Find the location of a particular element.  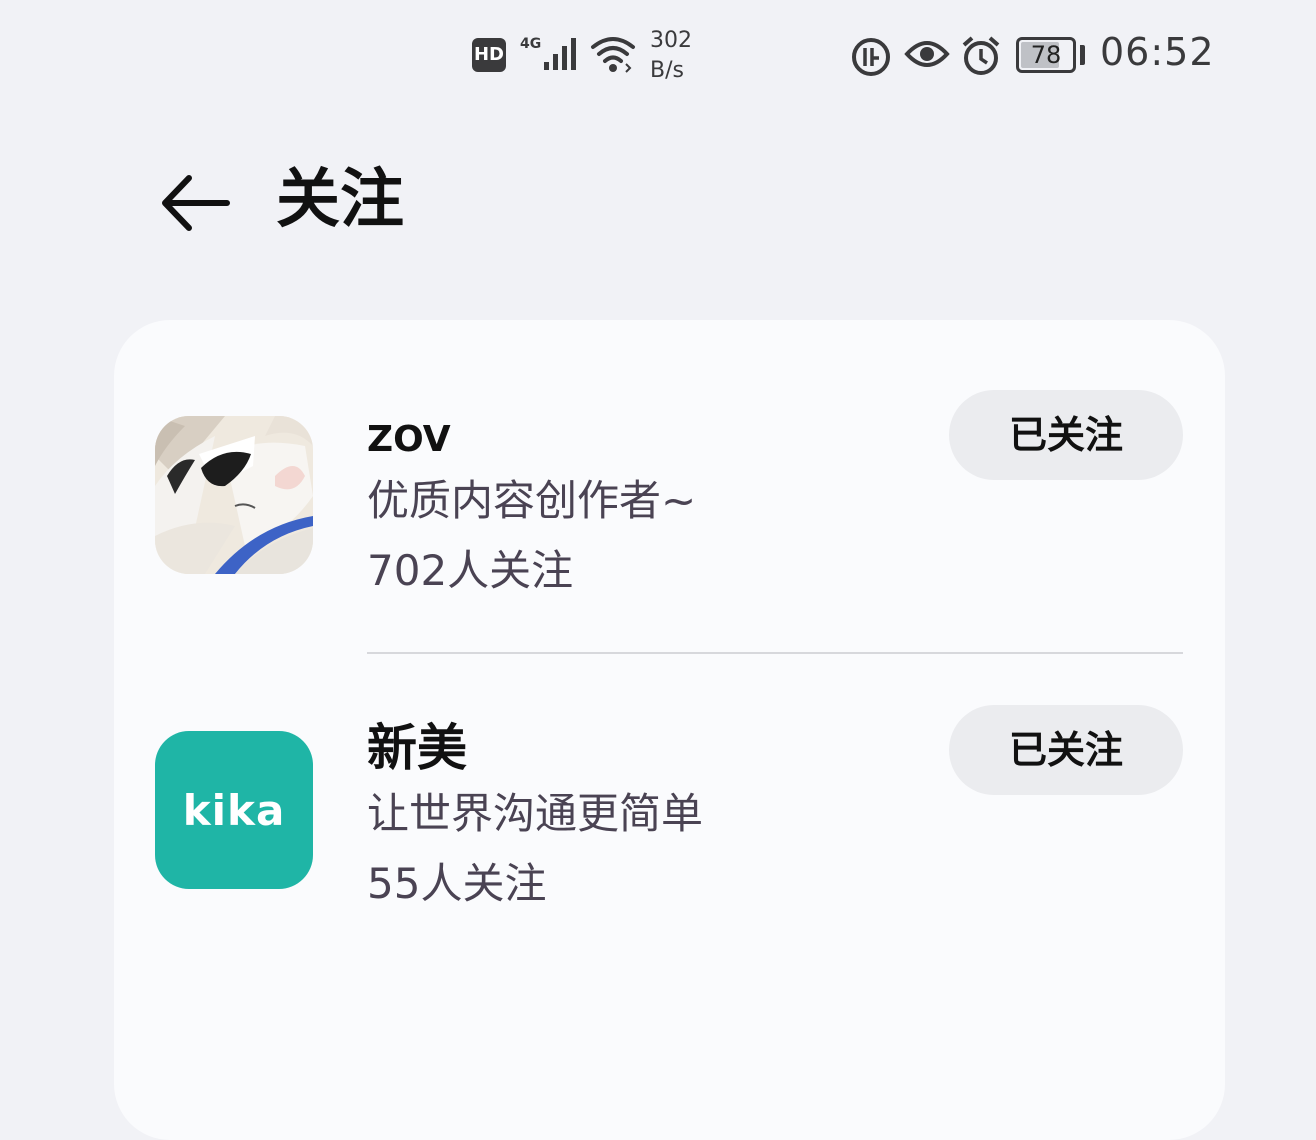

user-description: 让世界沟通更简单 is located at coordinates (535, 813).